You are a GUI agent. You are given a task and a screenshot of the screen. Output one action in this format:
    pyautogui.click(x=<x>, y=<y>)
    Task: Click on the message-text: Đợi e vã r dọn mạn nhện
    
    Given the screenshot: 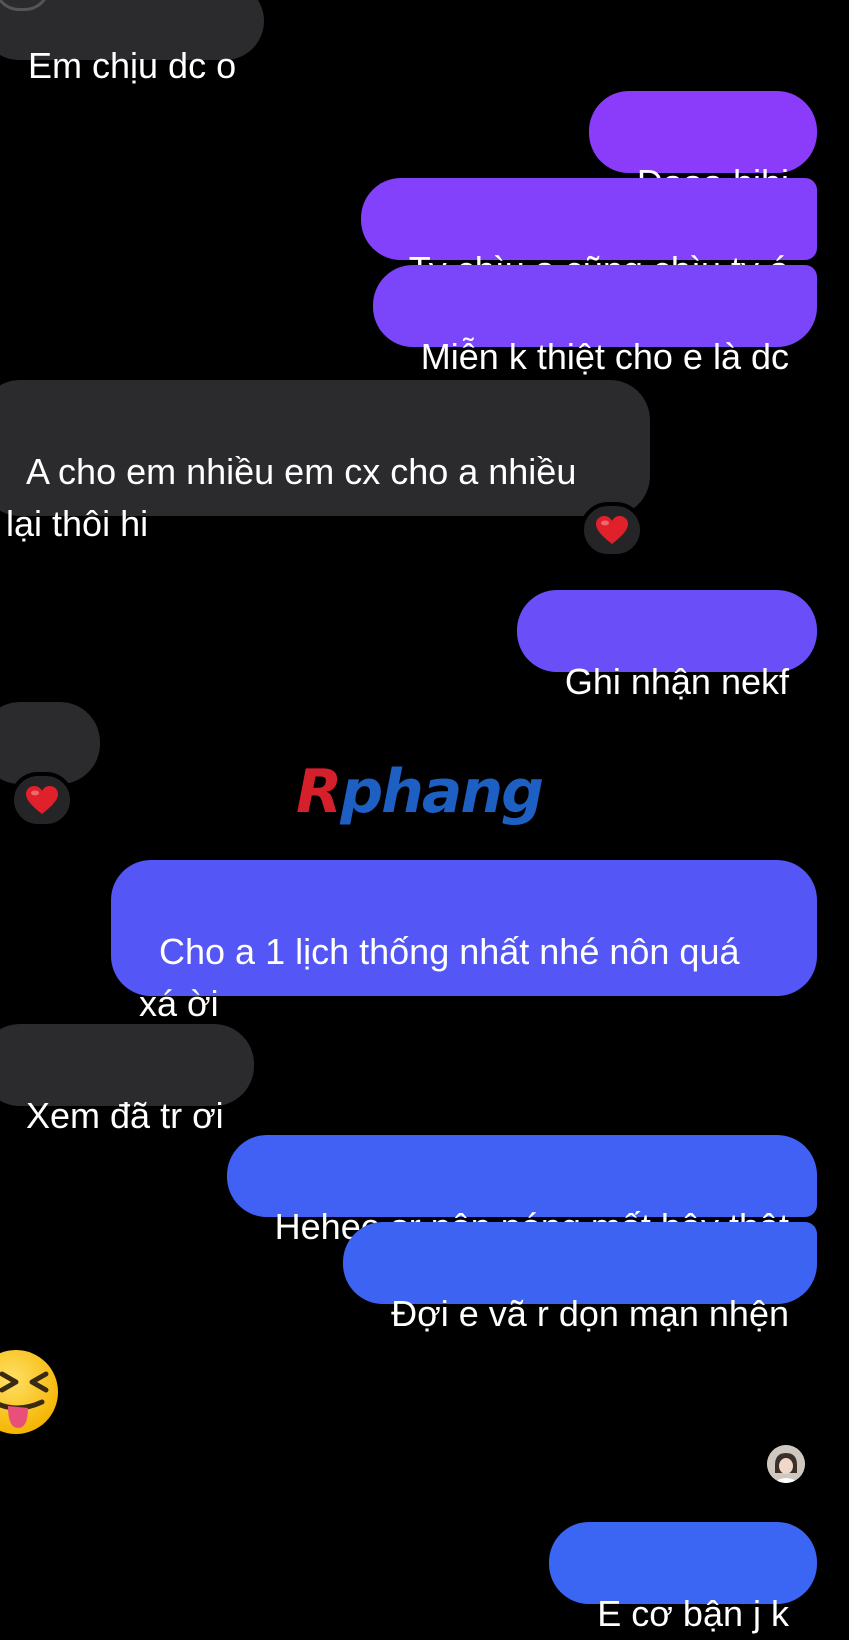 What is the action you would take?
    pyautogui.click(x=590, y=1313)
    